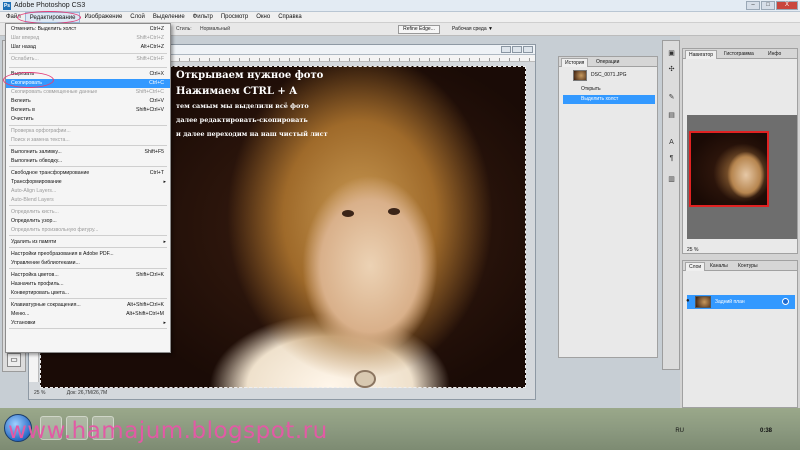 Image resolution: width=800 pixels, height=450 pixels. I want to click on history-snapshot: DSC_0071.JPG, so click(609, 76).